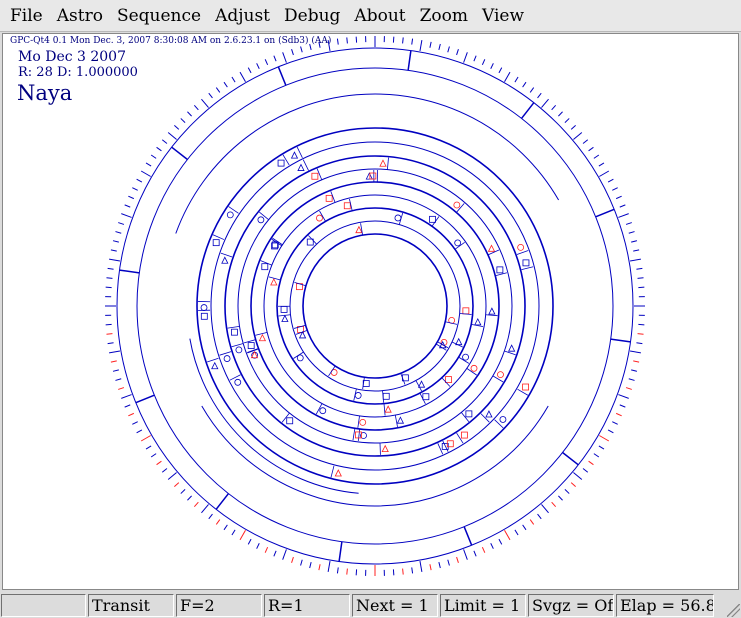 The image size is (741, 618). What do you see at coordinates (43, 605) in the screenshot?
I see `status-cell-blank` at bounding box center [43, 605].